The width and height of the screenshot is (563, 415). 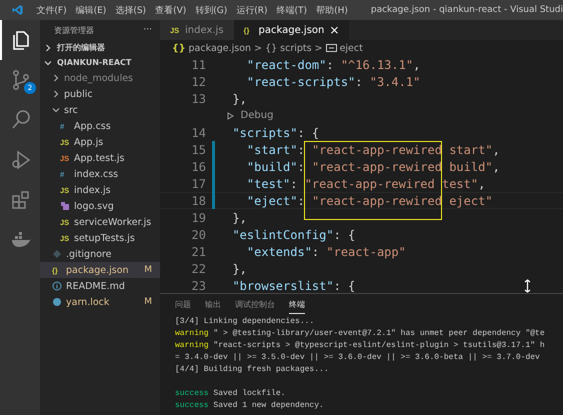 What do you see at coordinates (100, 254) in the screenshot?
I see `file-tree-item: .gitignore` at bounding box center [100, 254].